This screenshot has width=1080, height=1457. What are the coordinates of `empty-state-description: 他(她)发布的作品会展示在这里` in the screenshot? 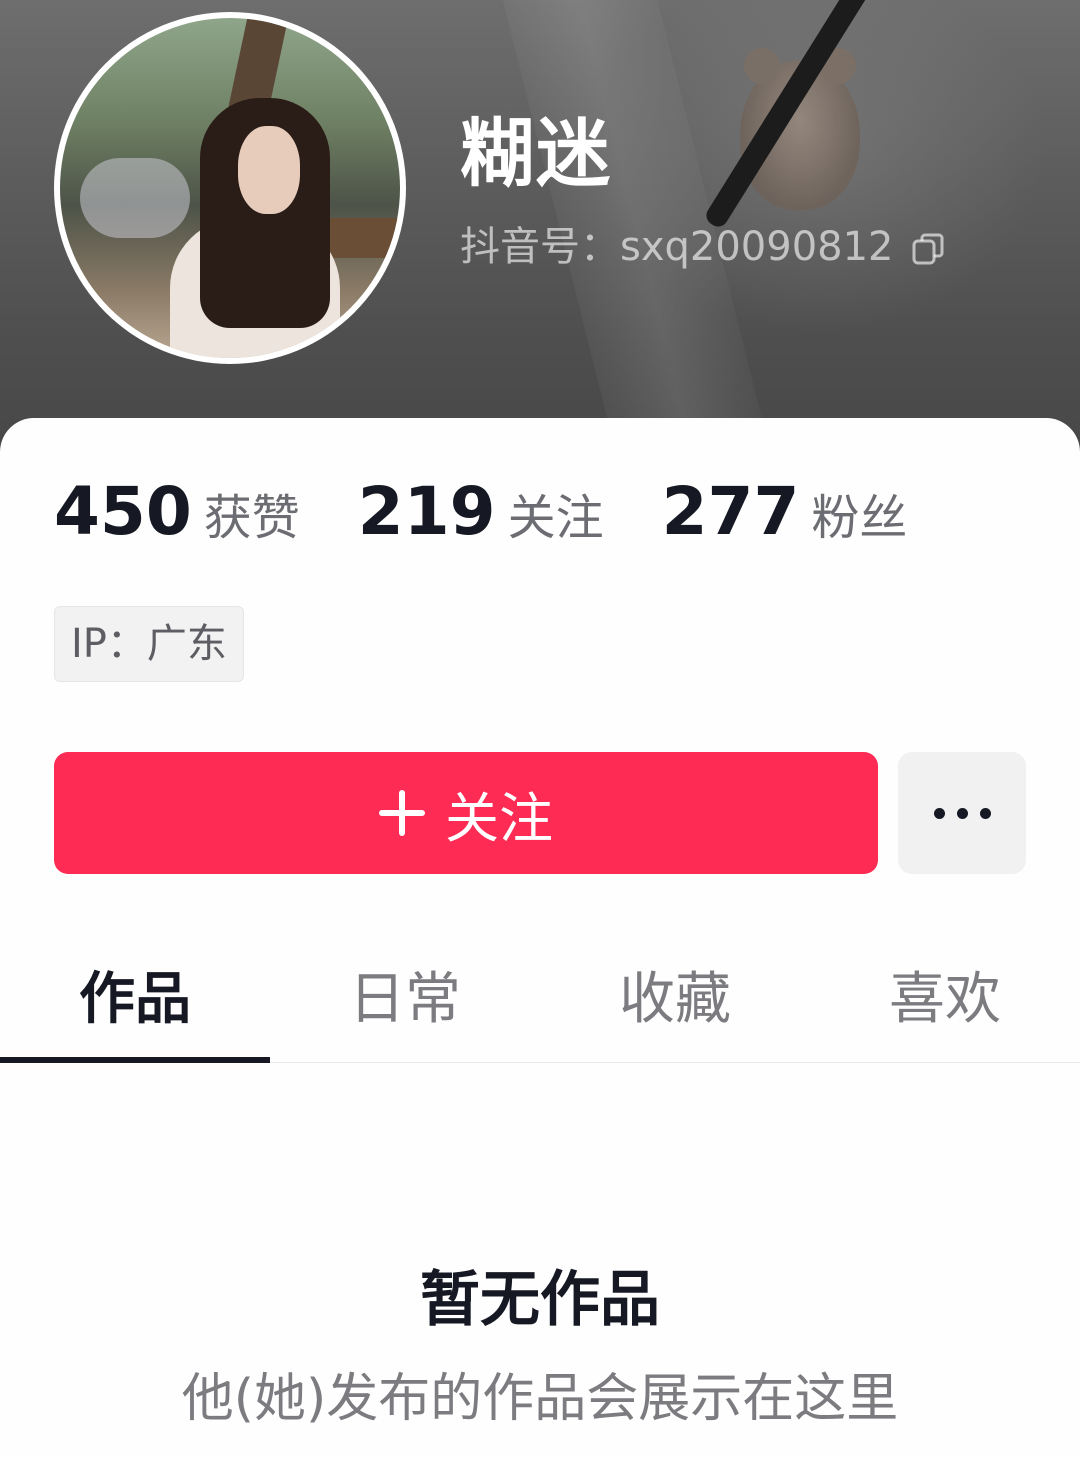 It's located at (540, 1399).